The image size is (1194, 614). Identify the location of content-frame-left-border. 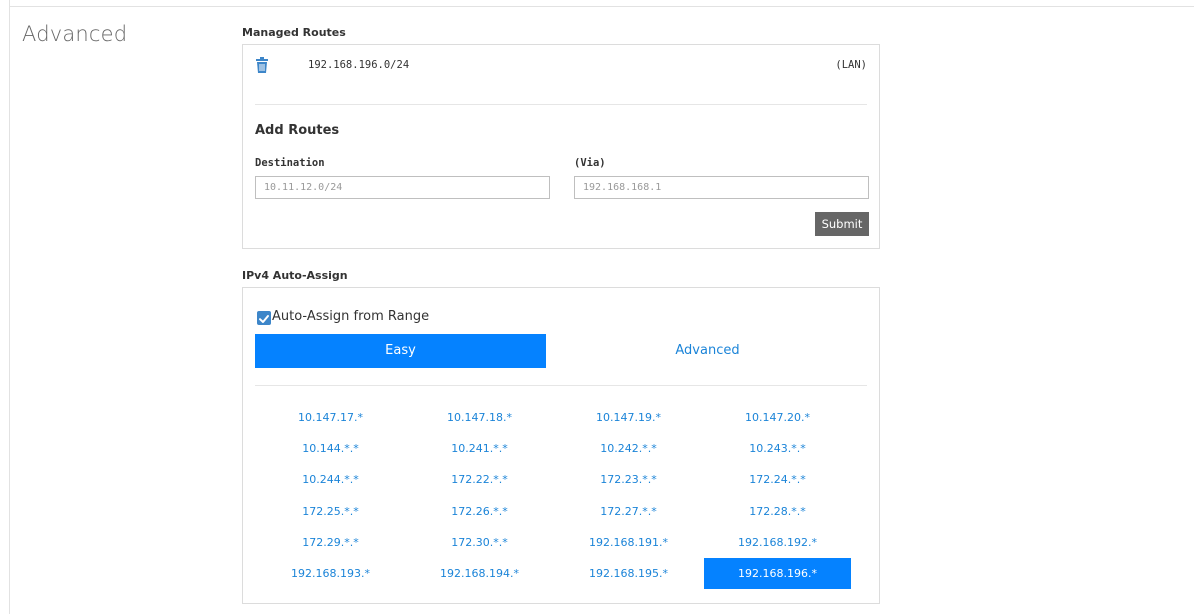
(9, 307).